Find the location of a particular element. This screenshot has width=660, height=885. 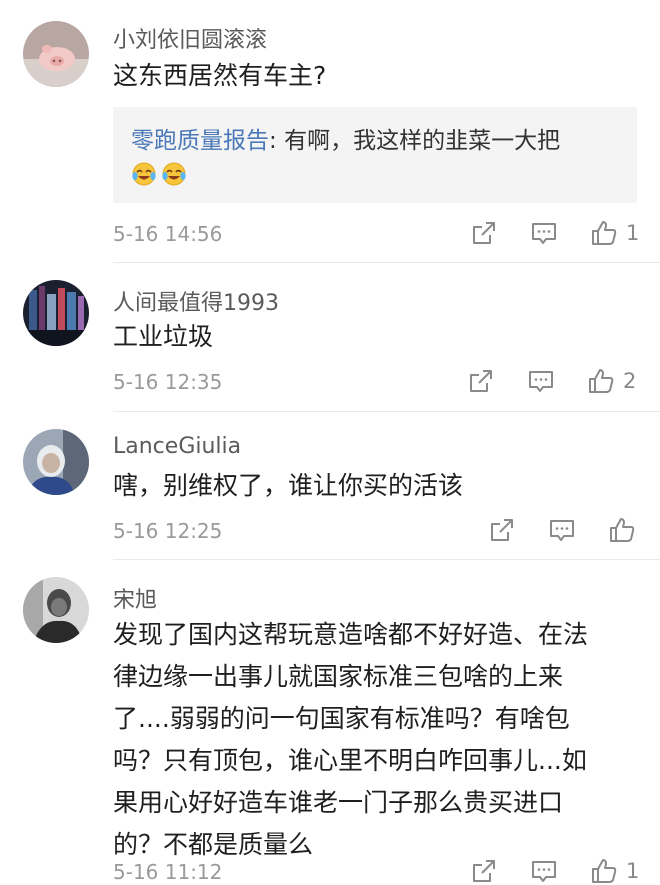

reply-author: 零跑质量报告 is located at coordinates (200, 141).